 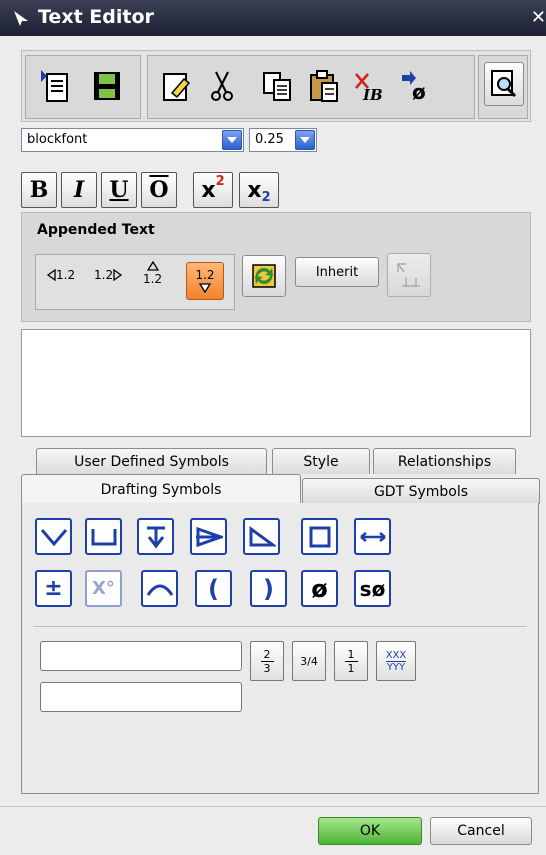 I want to click on tab-drafting-symbols-label: Drafting Symbols, so click(x=161, y=489).